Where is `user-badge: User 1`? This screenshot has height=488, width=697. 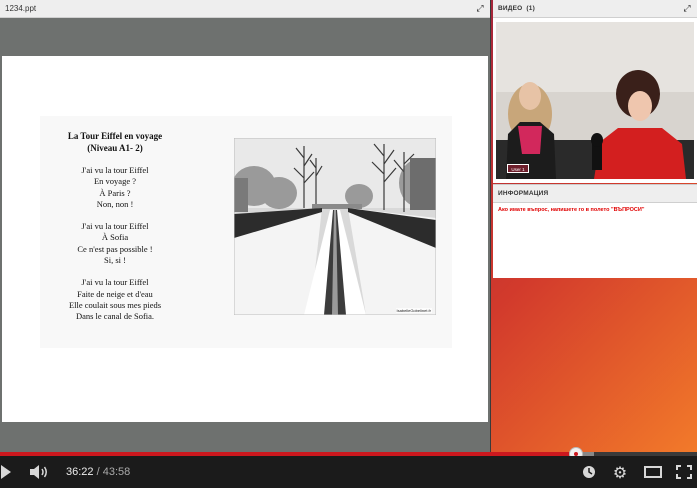 user-badge: User 1 is located at coordinates (518, 168).